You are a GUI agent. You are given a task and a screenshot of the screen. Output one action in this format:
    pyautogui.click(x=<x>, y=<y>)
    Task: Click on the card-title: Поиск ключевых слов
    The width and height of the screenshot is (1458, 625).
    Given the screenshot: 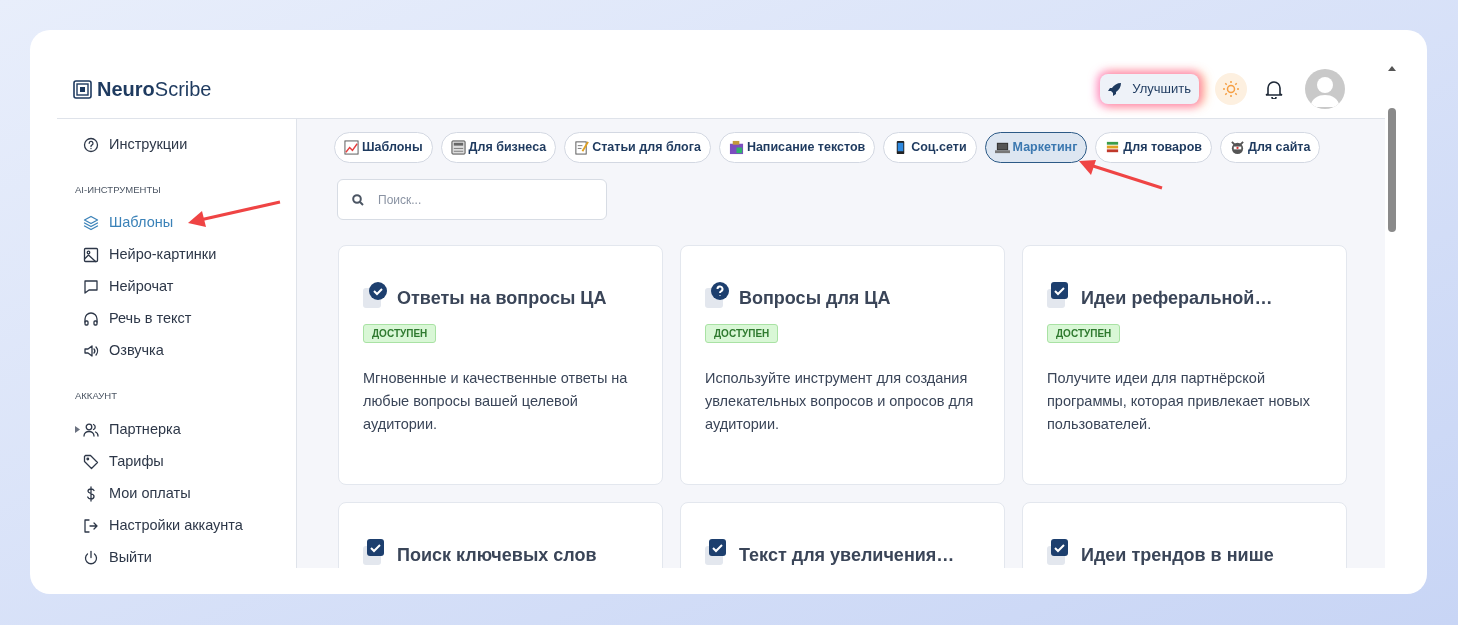 What is the action you would take?
    pyautogui.click(x=497, y=555)
    